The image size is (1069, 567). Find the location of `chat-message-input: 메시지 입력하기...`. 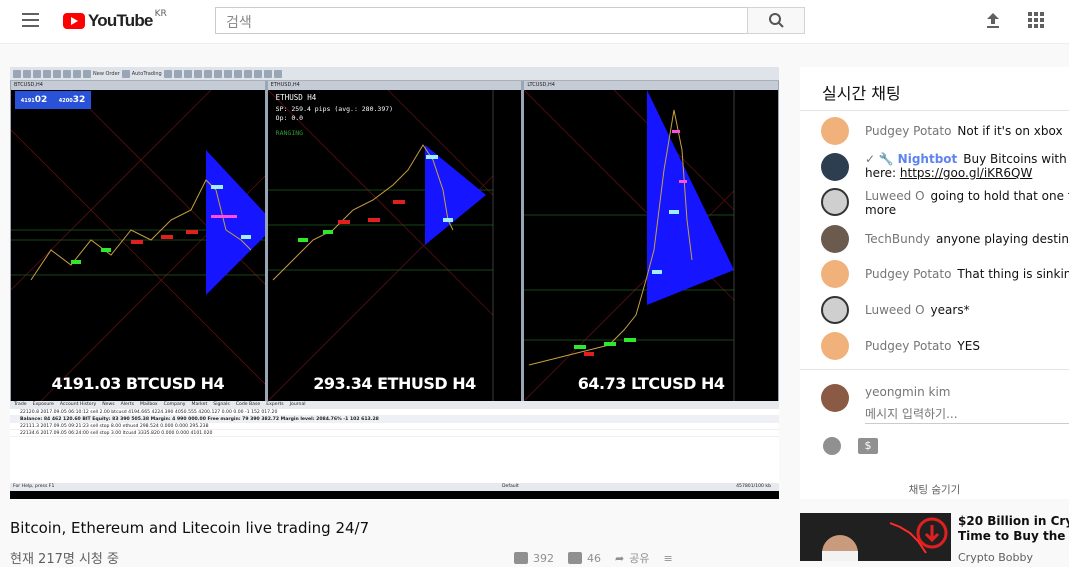

chat-message-input: 메시지 입력하기... is located at coordinates (967, 414).